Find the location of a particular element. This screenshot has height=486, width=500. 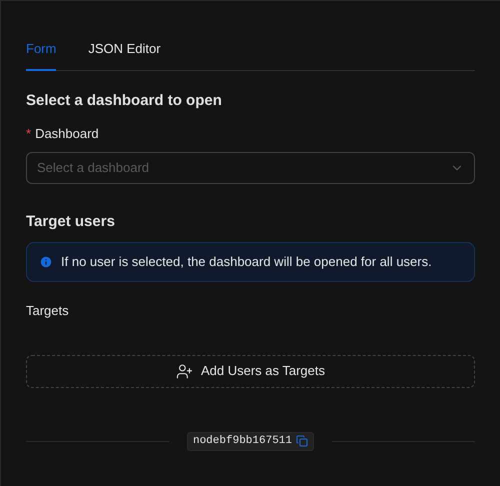

alert-text: If no user is selected, the dashboard will be opened for all users. is located at coordinates (246, 262).